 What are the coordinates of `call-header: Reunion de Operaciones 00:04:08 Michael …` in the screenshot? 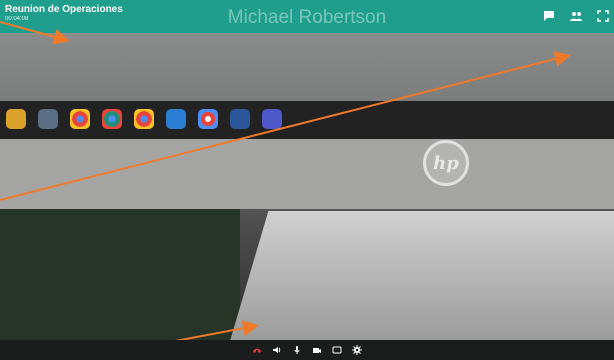 It's located at (307, 16).